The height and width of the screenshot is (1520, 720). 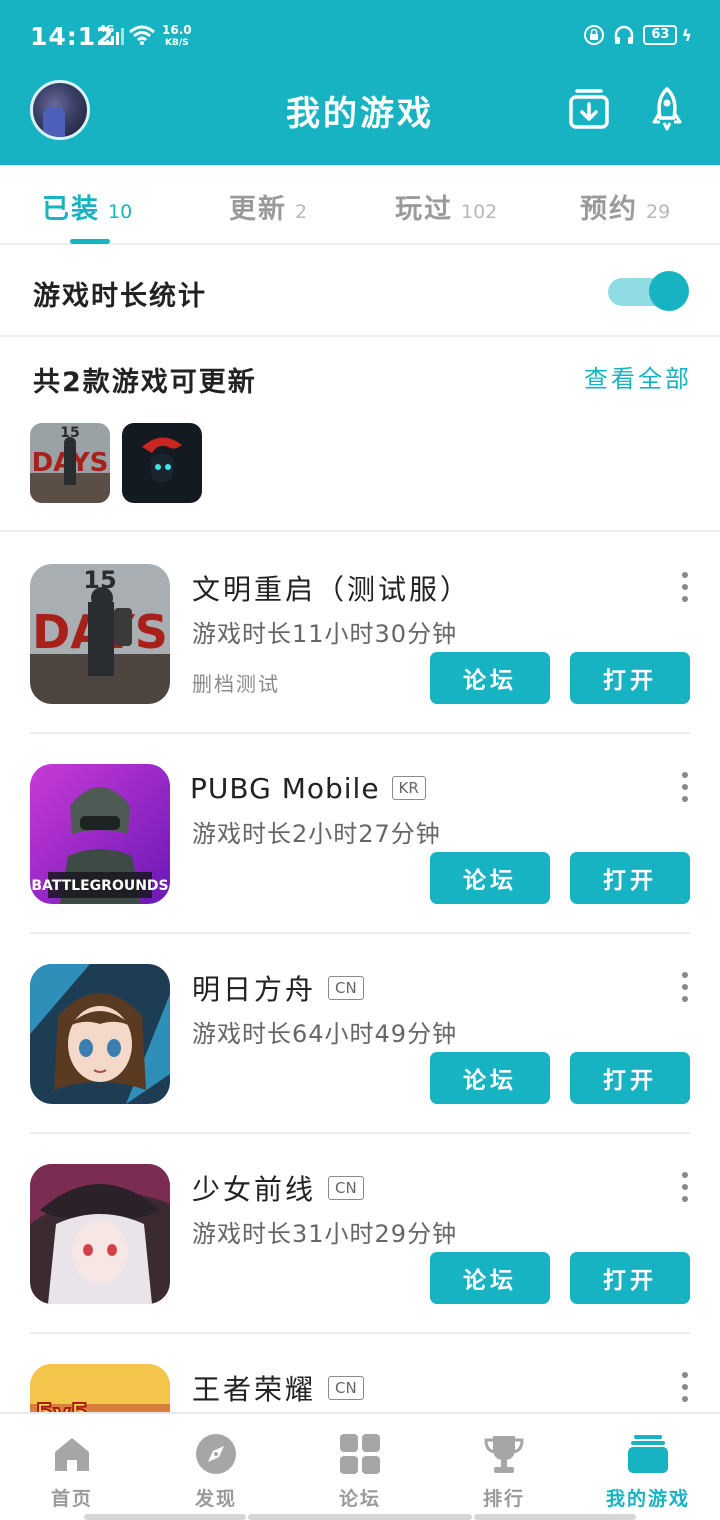 What do you see at coordinates (359, 1499) in the screenshot?
I see `nav-label: 论坛` at bounding box center [359, 1499].